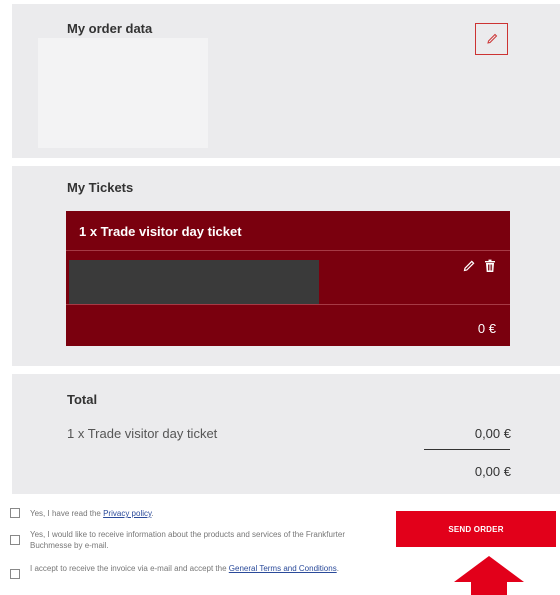 The width and height of the screenshot is (560, 595). Describe the element at coordinates (15, 540) in the screenshot. I see `newsletter-checkbox` at that location.